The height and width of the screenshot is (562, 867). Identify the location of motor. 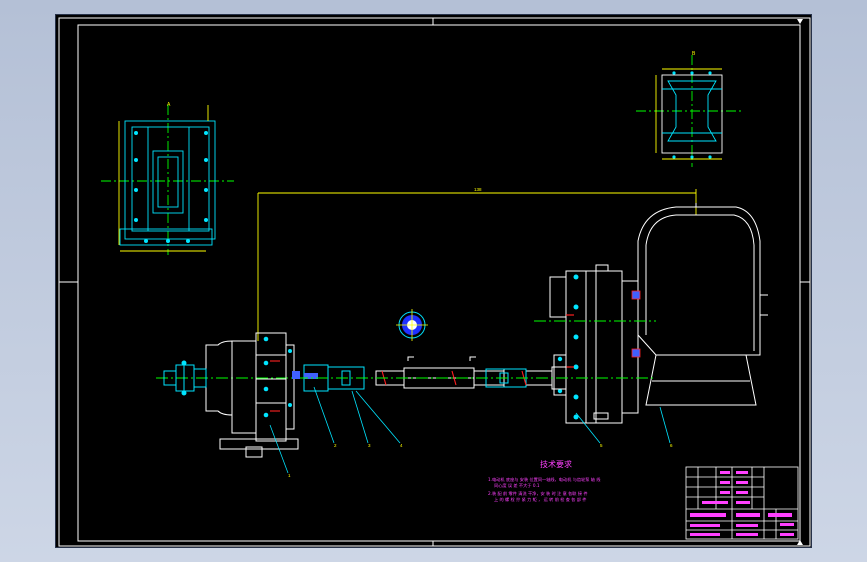
(702, 304).